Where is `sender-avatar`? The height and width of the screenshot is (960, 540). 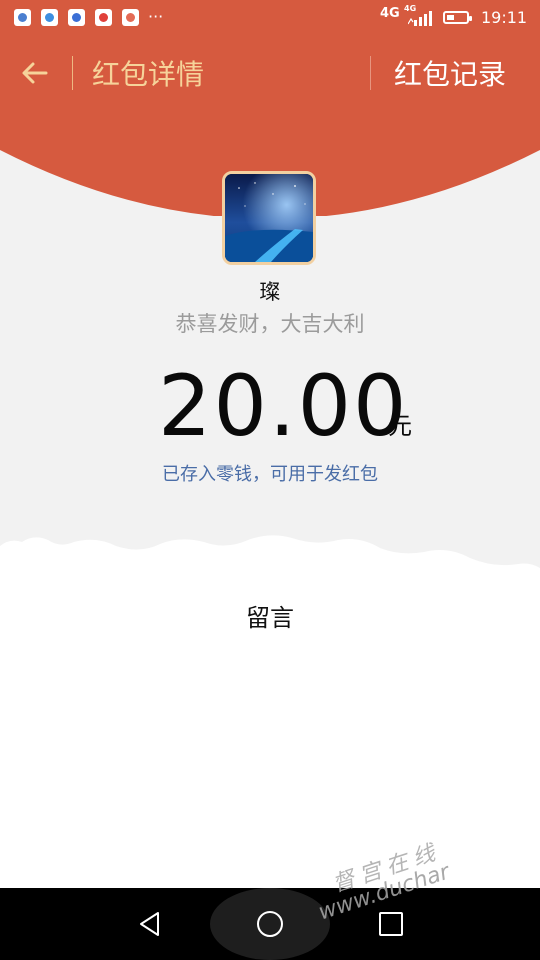 sender-avatar is located at coordinates (269, 218).